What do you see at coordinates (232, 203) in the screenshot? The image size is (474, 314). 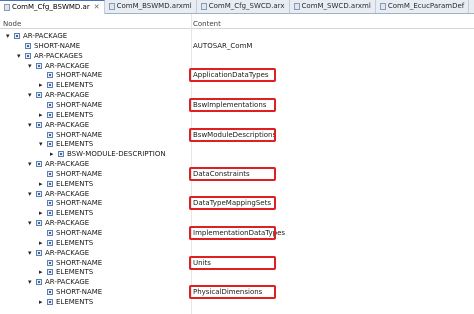 I see `node-content: DataTypeMappingSets` at bounding box center [232, 203].